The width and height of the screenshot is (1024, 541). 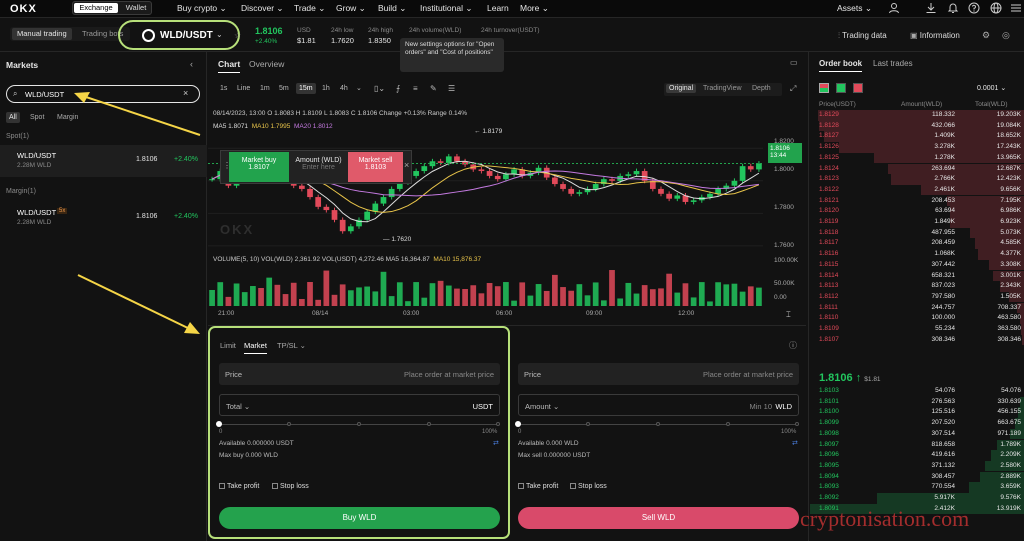 I want to click on market-sell-button: Market sell 1.8103, so click(x=375, y=167).